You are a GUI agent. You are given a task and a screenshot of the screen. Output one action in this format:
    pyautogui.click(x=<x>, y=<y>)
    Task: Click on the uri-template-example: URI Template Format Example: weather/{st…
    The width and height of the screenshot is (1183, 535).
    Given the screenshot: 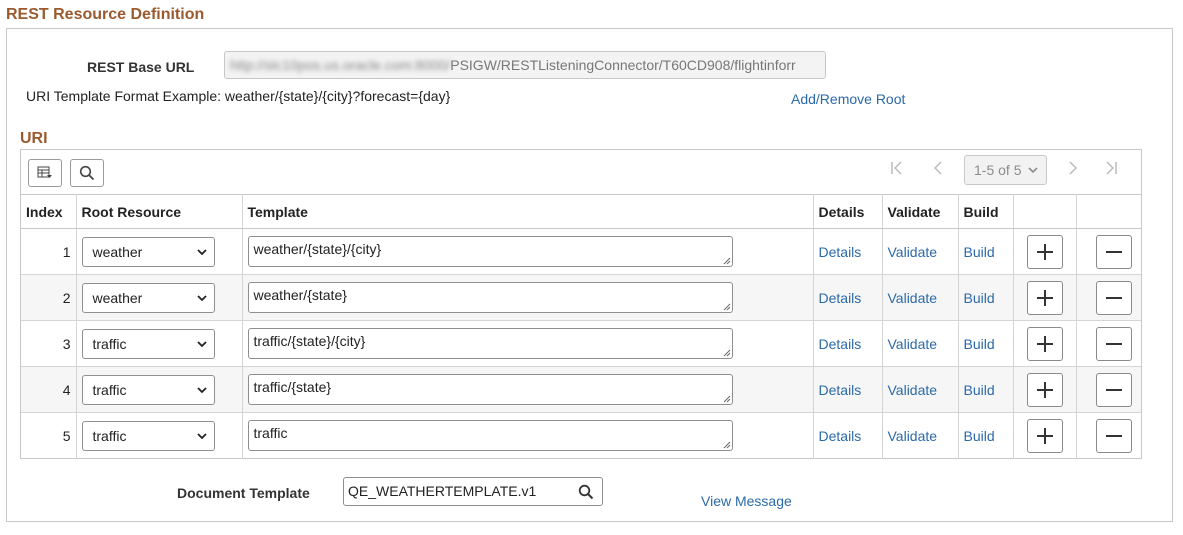 What is the action you would take?
    pyautogui.click(x=238, y=96)
    